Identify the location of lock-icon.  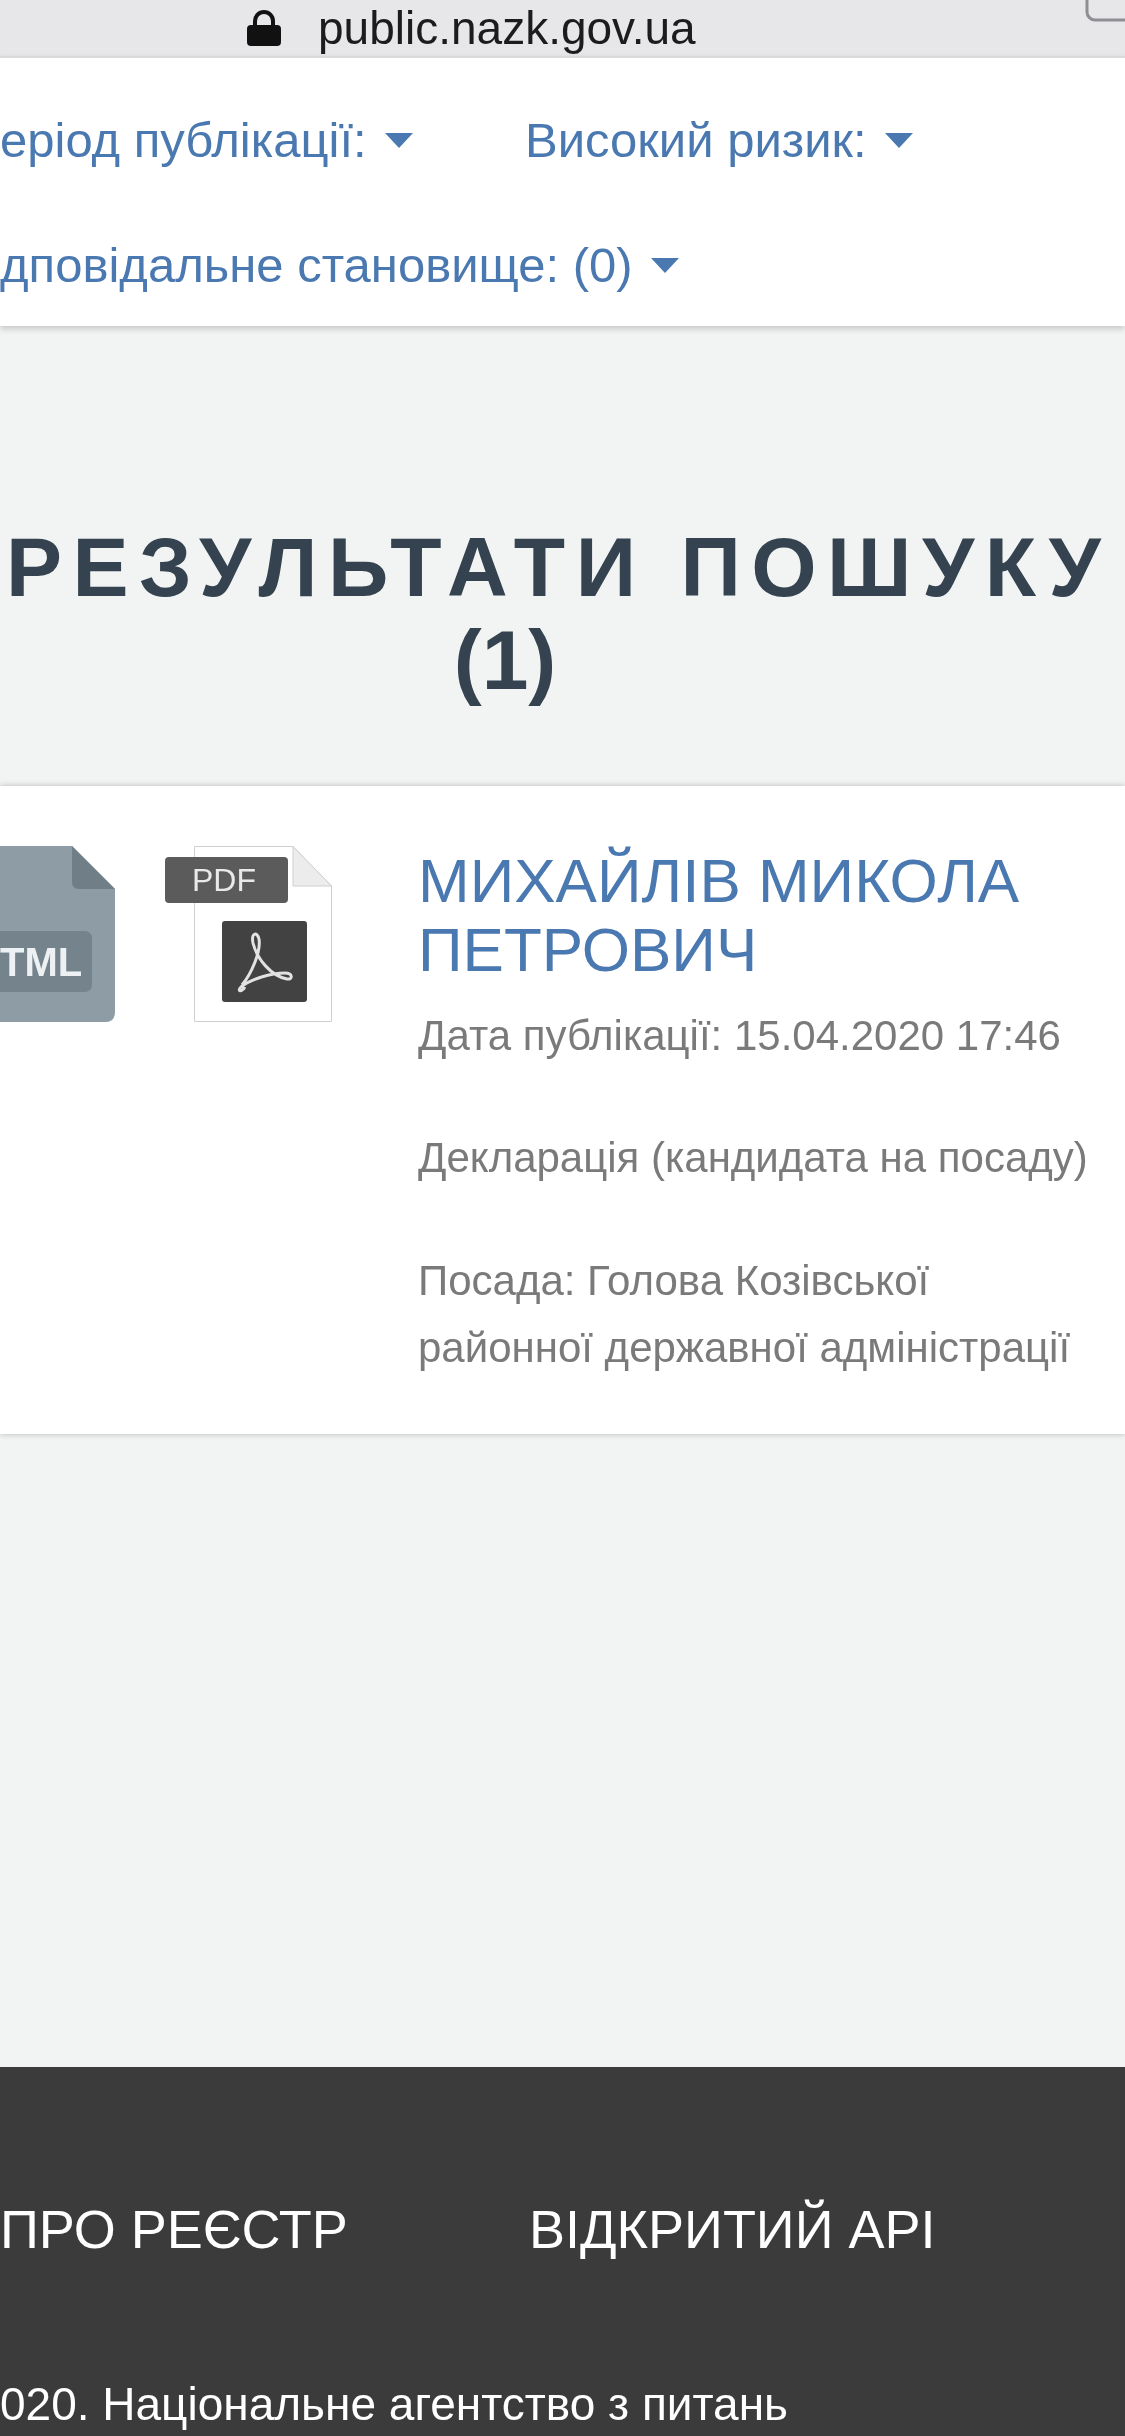
(264, 28).